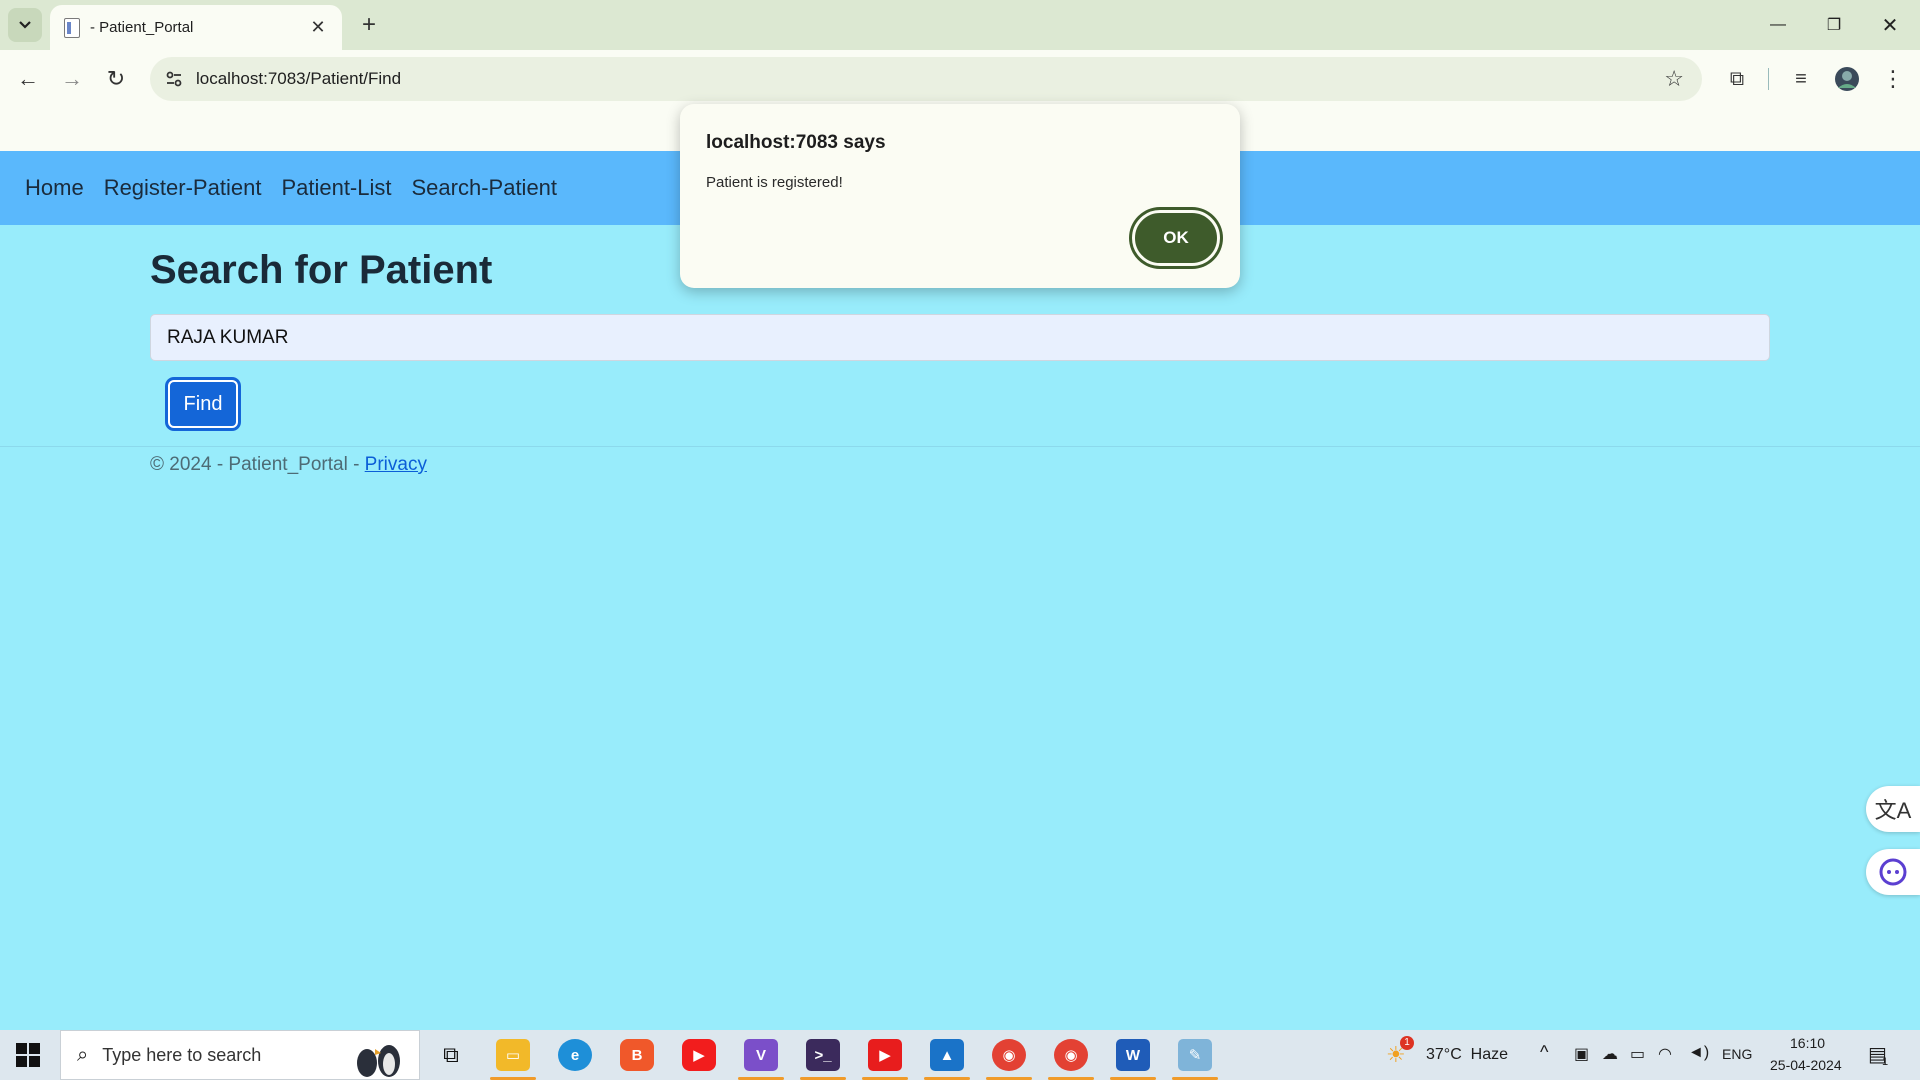  What do you see at coordinates (336, 188) in the screenshot?
I see `nav-patient-list: Patient-List` at bounding box center [336, 188].